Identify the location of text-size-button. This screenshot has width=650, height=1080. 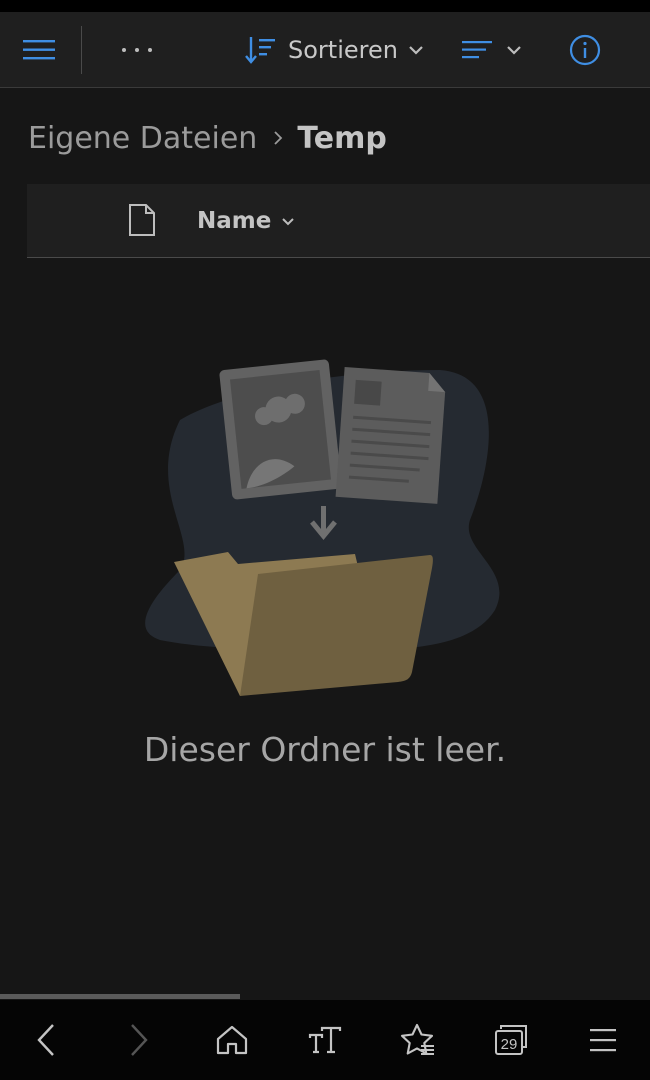
(325, 1040).